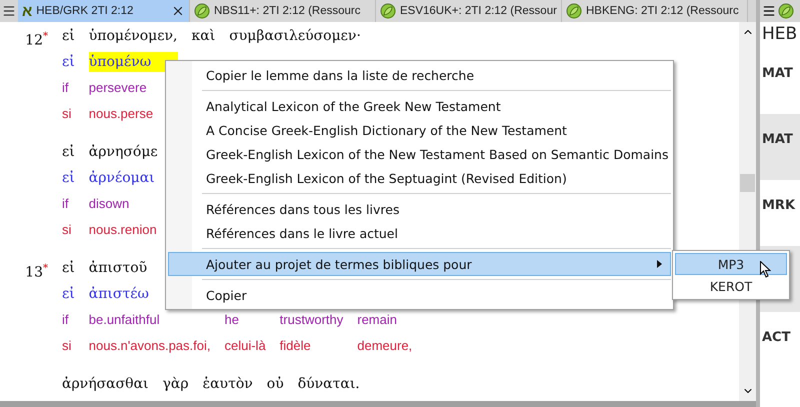  I want to click on book-row: MAT, so click(780, 147).